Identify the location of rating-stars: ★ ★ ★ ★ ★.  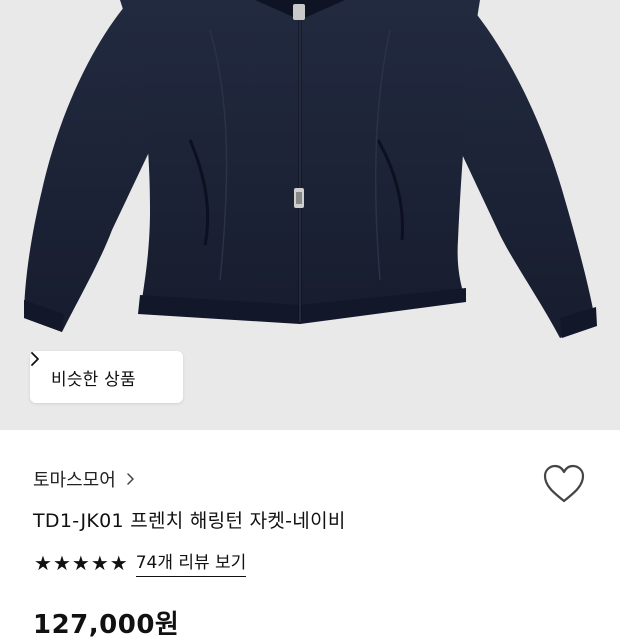
(81, 563).